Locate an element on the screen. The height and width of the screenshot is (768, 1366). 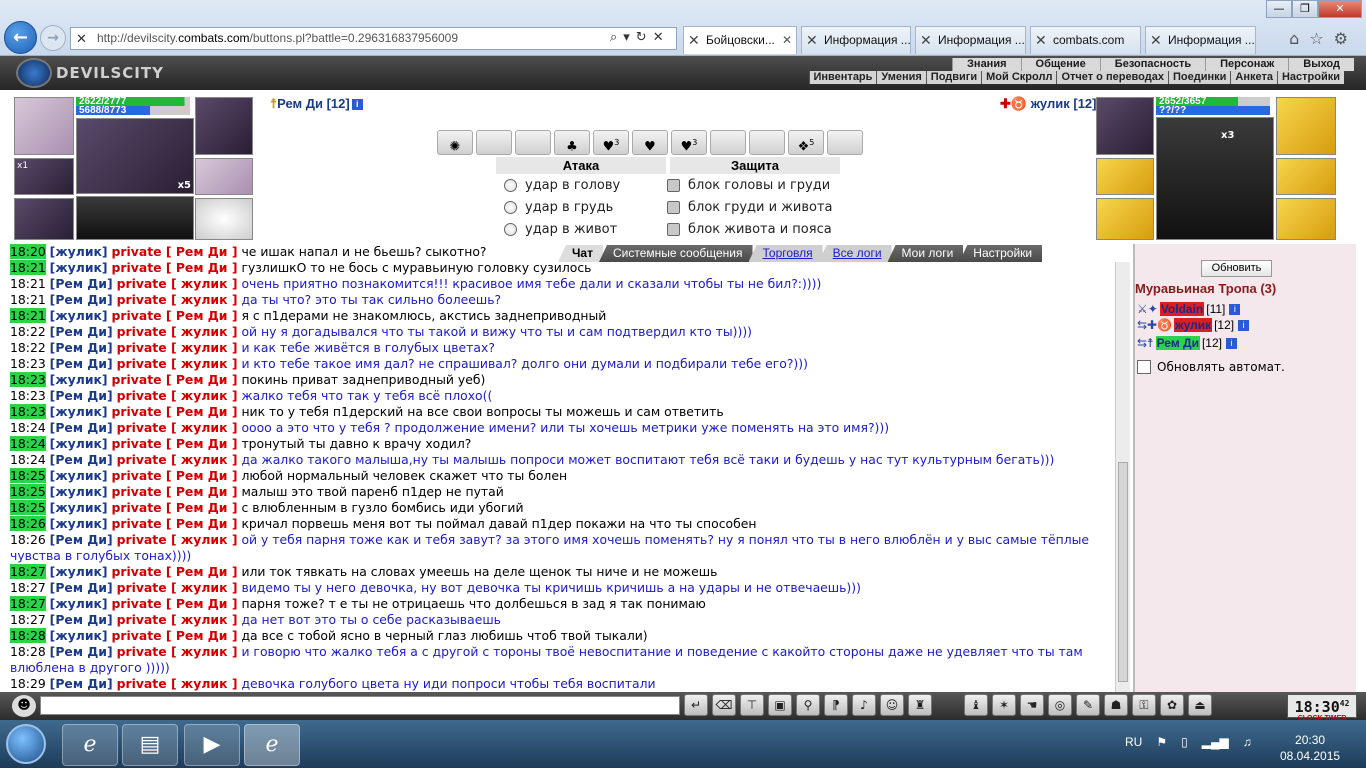
scroll-slot: ♣ is located at coordinates (572, 142).